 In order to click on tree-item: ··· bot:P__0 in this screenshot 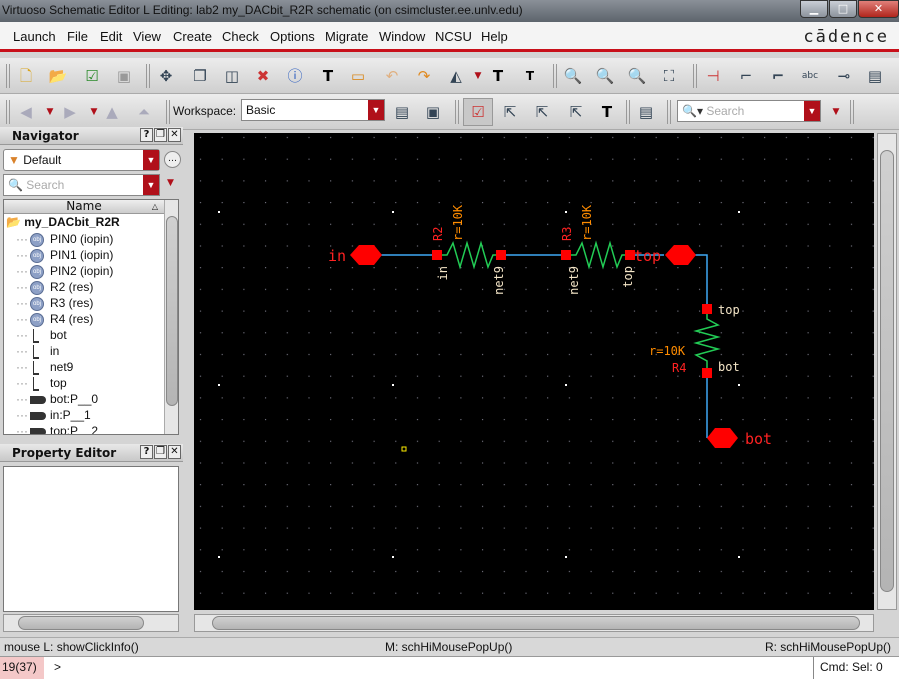, I will do `click(57, 400)`.